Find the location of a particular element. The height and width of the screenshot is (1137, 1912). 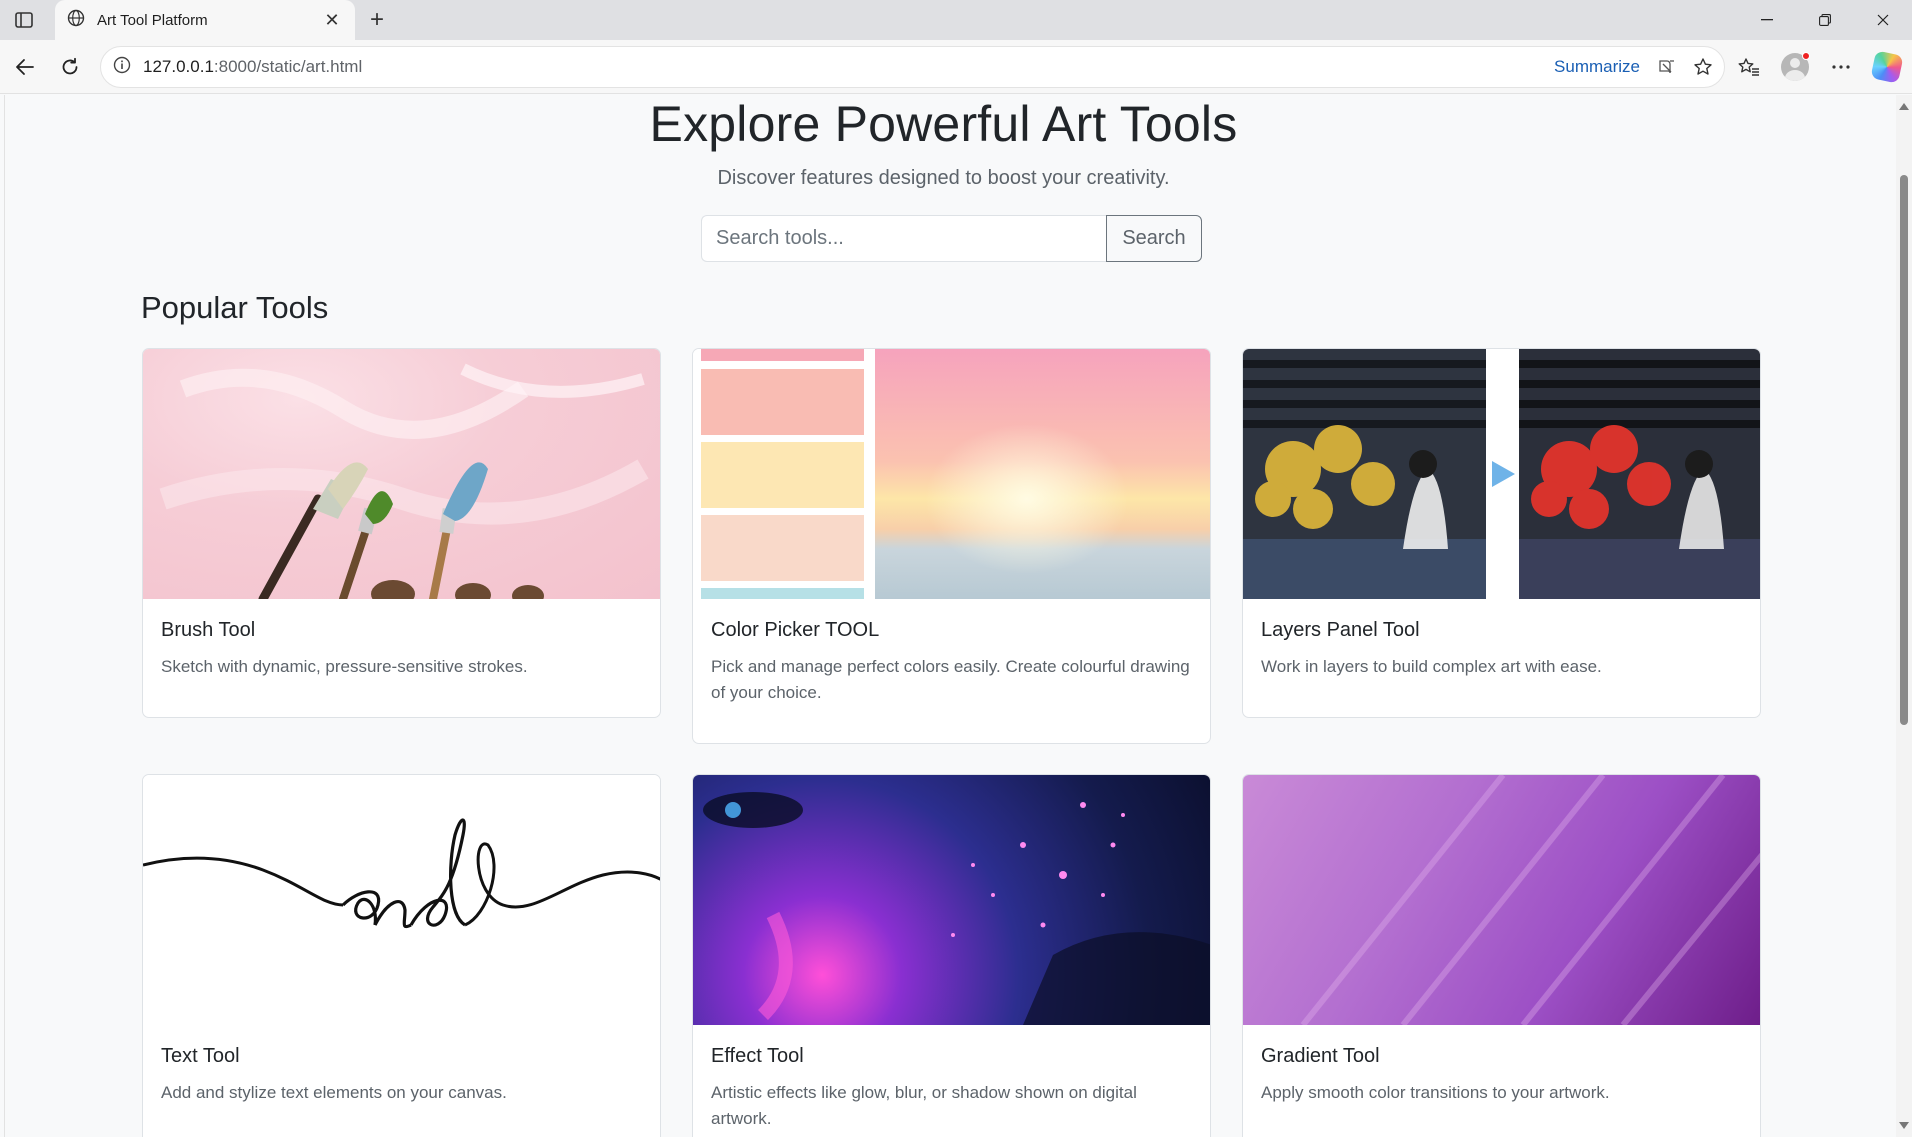

tab-title: Art Tool Platform is located at coordinates (152, 20).